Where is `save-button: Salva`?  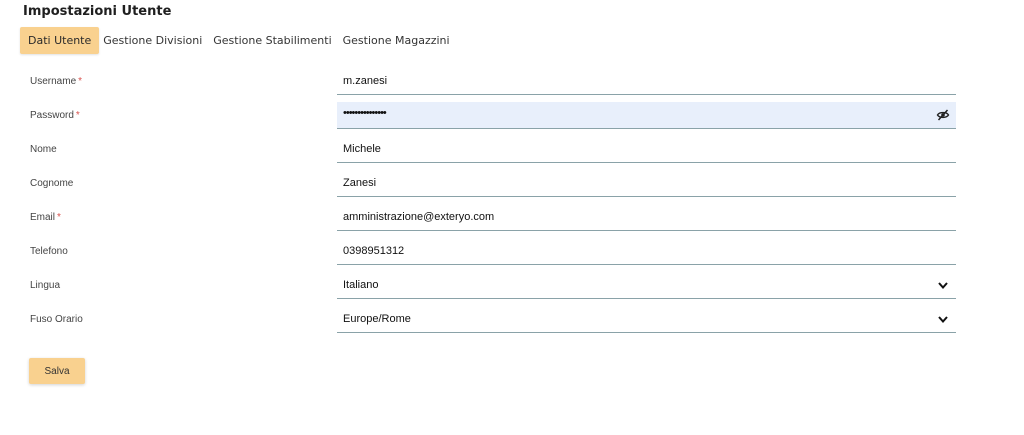 save-button: Salva is located at coordinates (57, 371).